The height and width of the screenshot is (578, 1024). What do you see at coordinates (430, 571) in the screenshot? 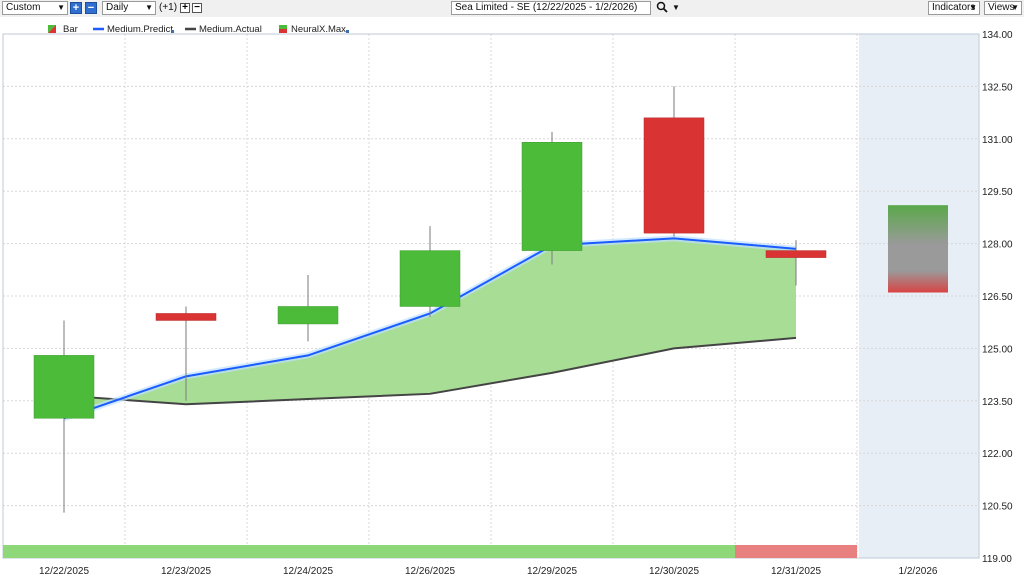
I see `x-tick-label: 12/26/2025` at bounding box center [430, 571].